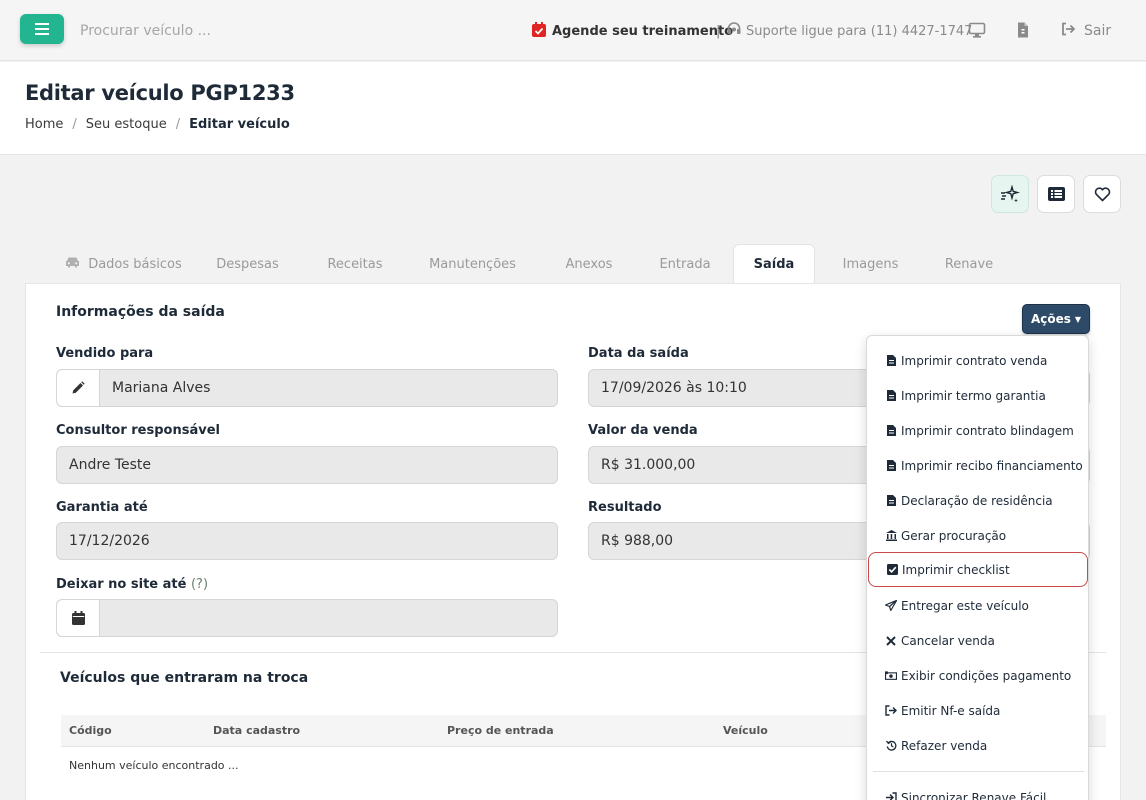 The width and height of the screenshot is (1146, 800). I want to click on sold-to-label: Vendido para, so click(105, 353).